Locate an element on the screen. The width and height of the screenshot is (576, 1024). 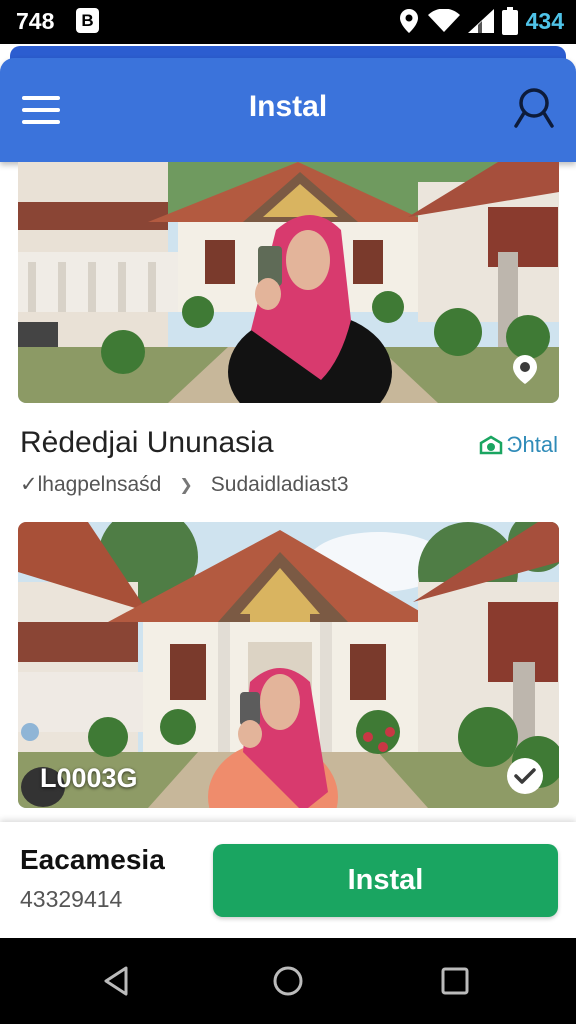
signal-icon is located at coordinates (480, 21).